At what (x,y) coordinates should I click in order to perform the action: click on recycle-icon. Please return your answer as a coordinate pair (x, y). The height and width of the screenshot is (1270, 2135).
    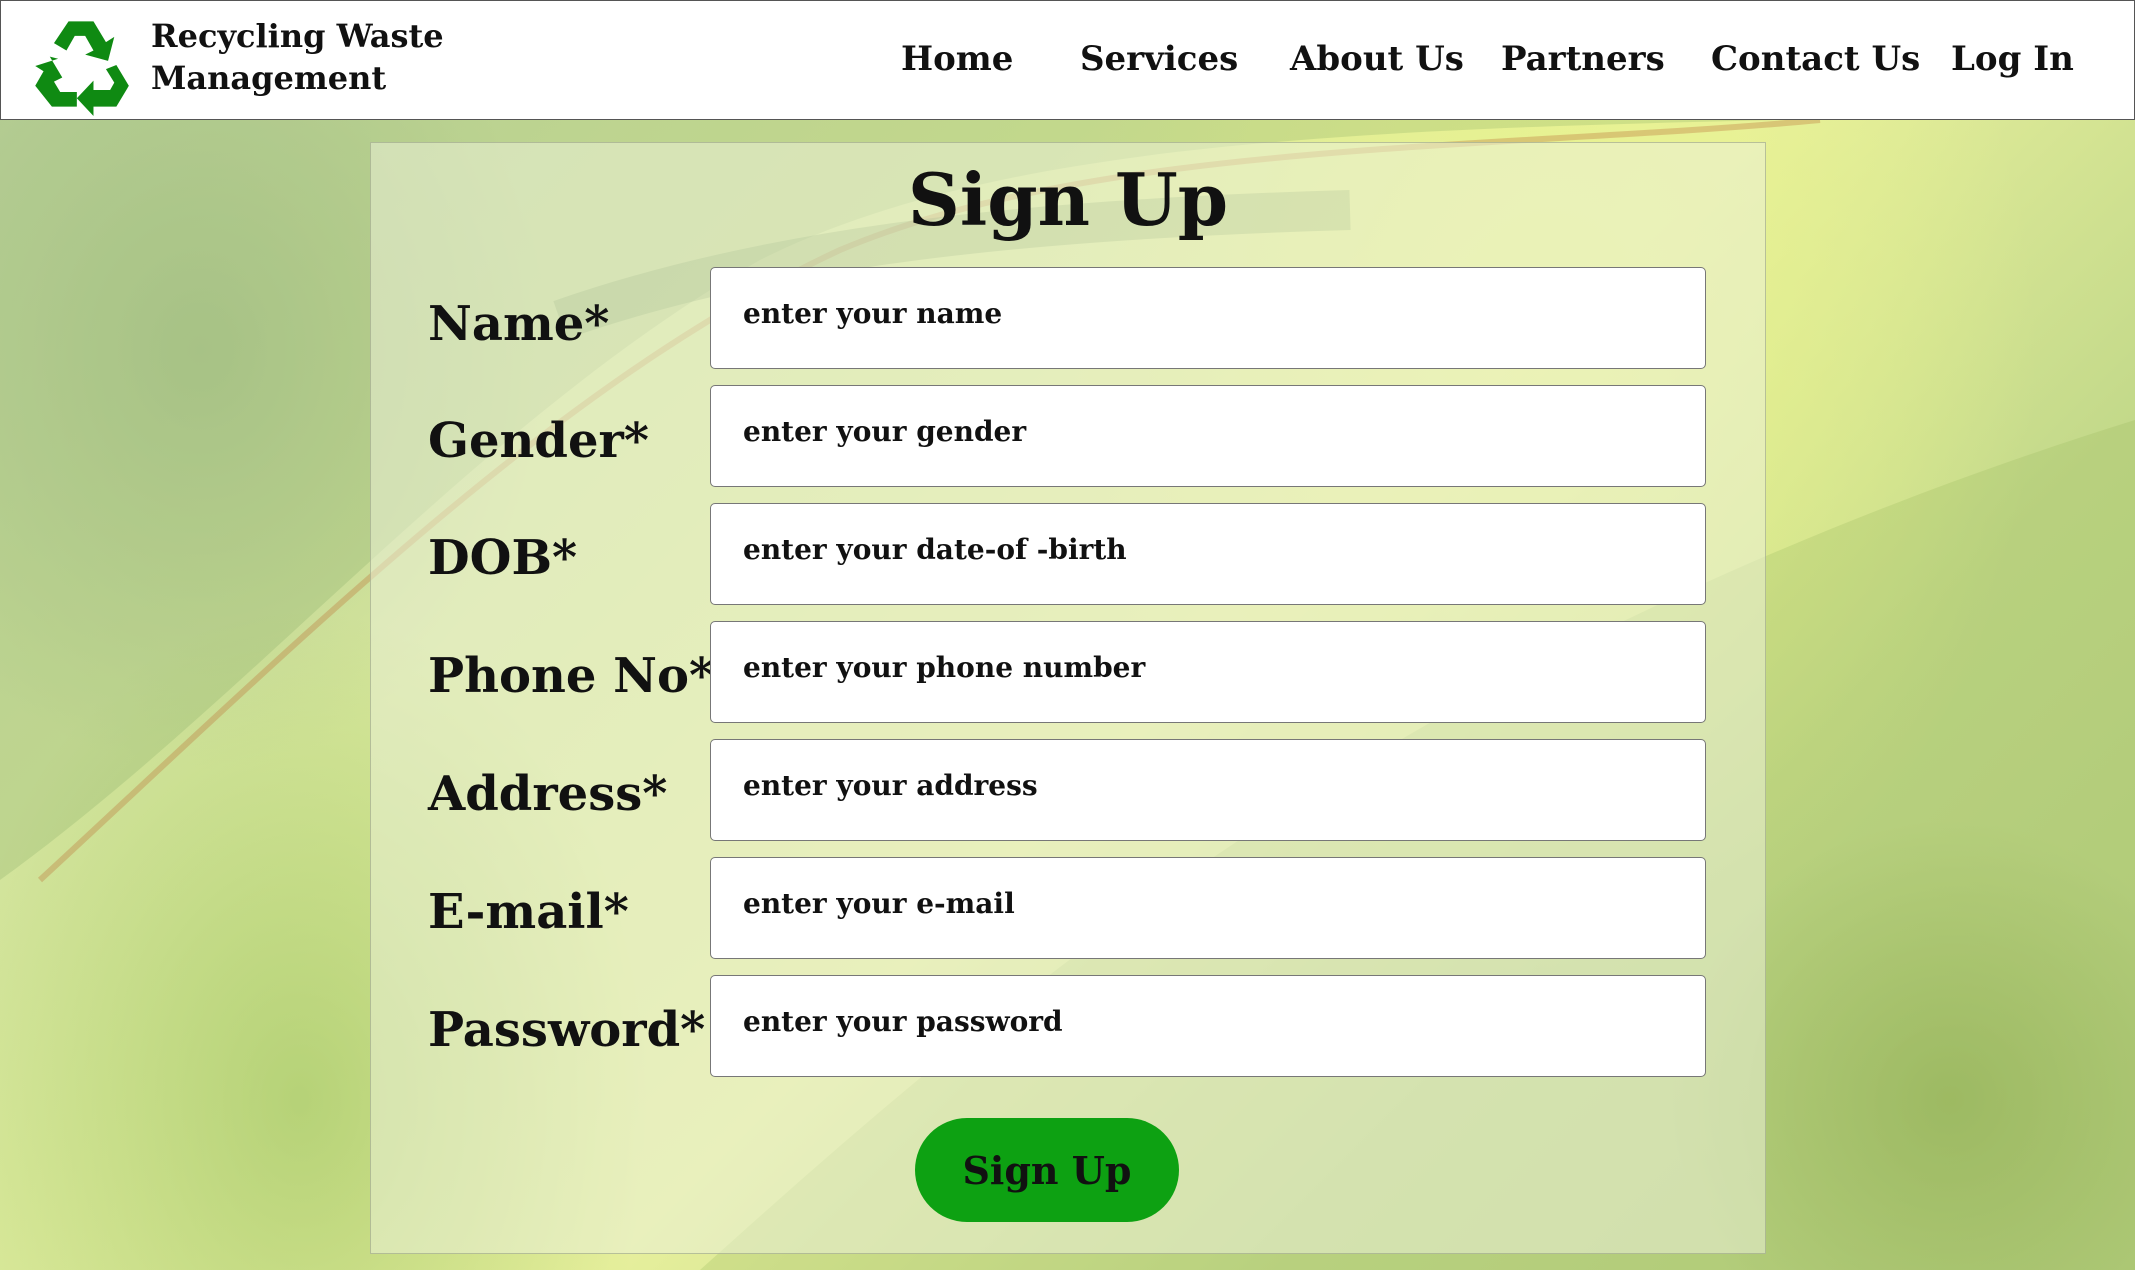
    Looking at the image, I should click on (81, 65).